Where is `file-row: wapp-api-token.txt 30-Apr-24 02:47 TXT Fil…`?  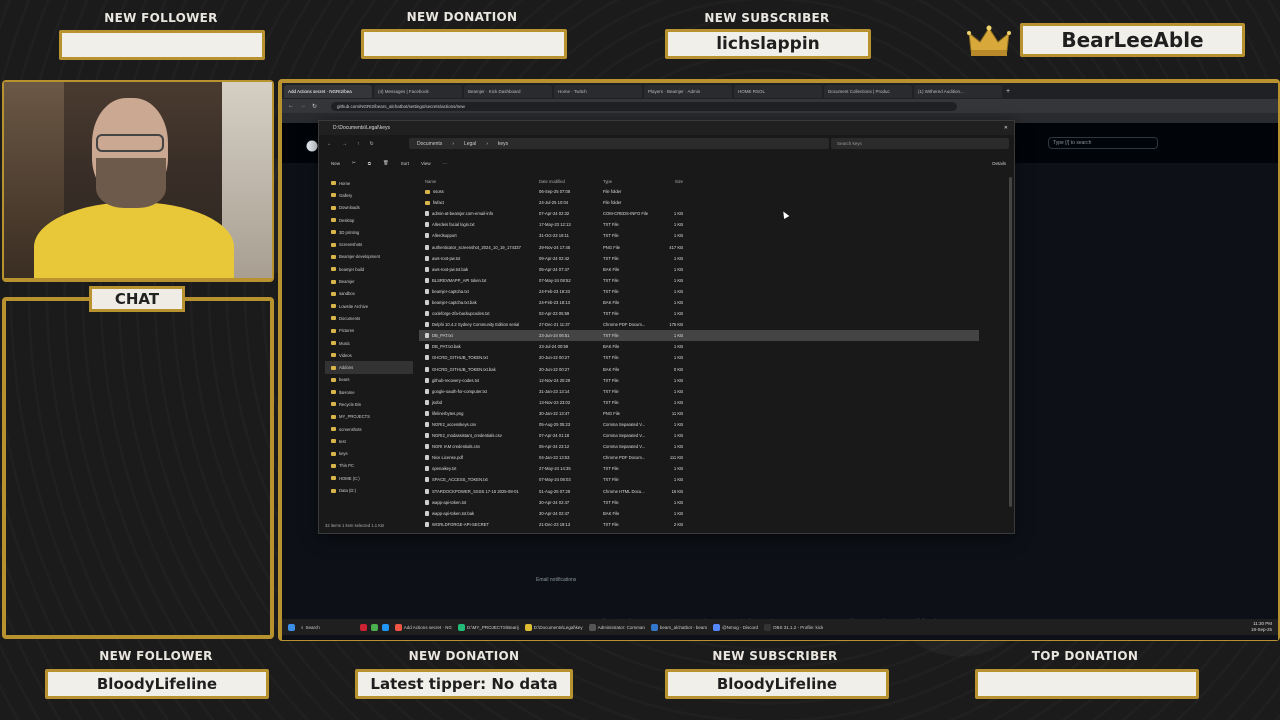
file-row: wapp-api-token.txt 30-Apr-24 02:47 TXT Fil… is located at coordinates (699, 502).